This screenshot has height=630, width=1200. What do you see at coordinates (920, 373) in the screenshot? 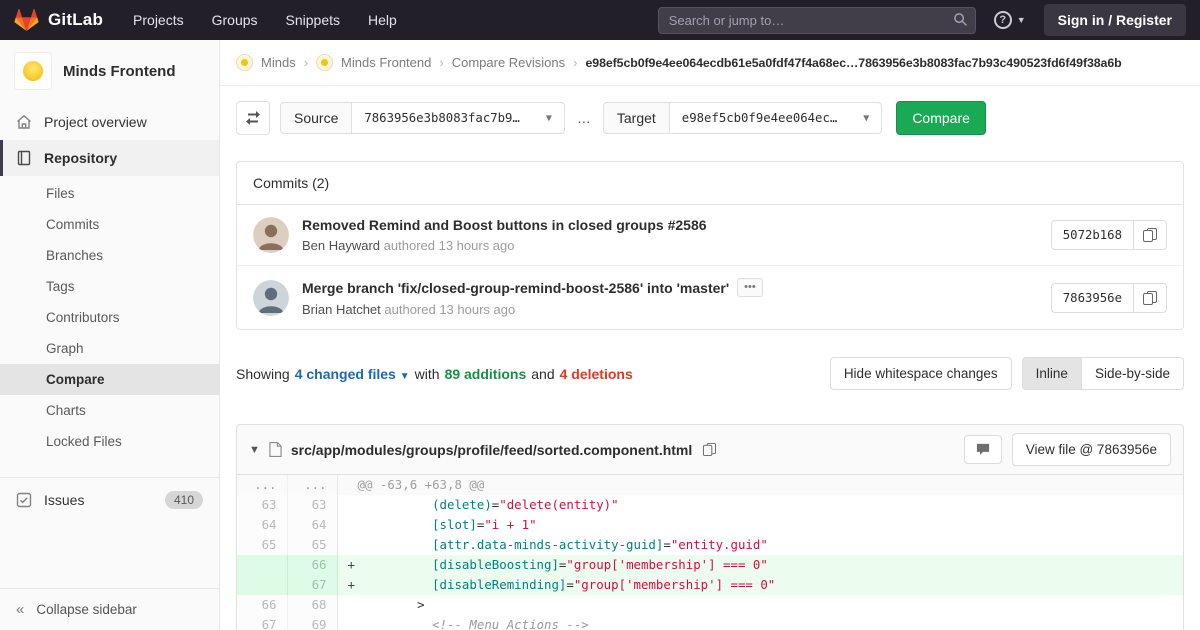
I see `hide-whitespace-button: Hide whitespace changes` at bounding box center [920, 373].